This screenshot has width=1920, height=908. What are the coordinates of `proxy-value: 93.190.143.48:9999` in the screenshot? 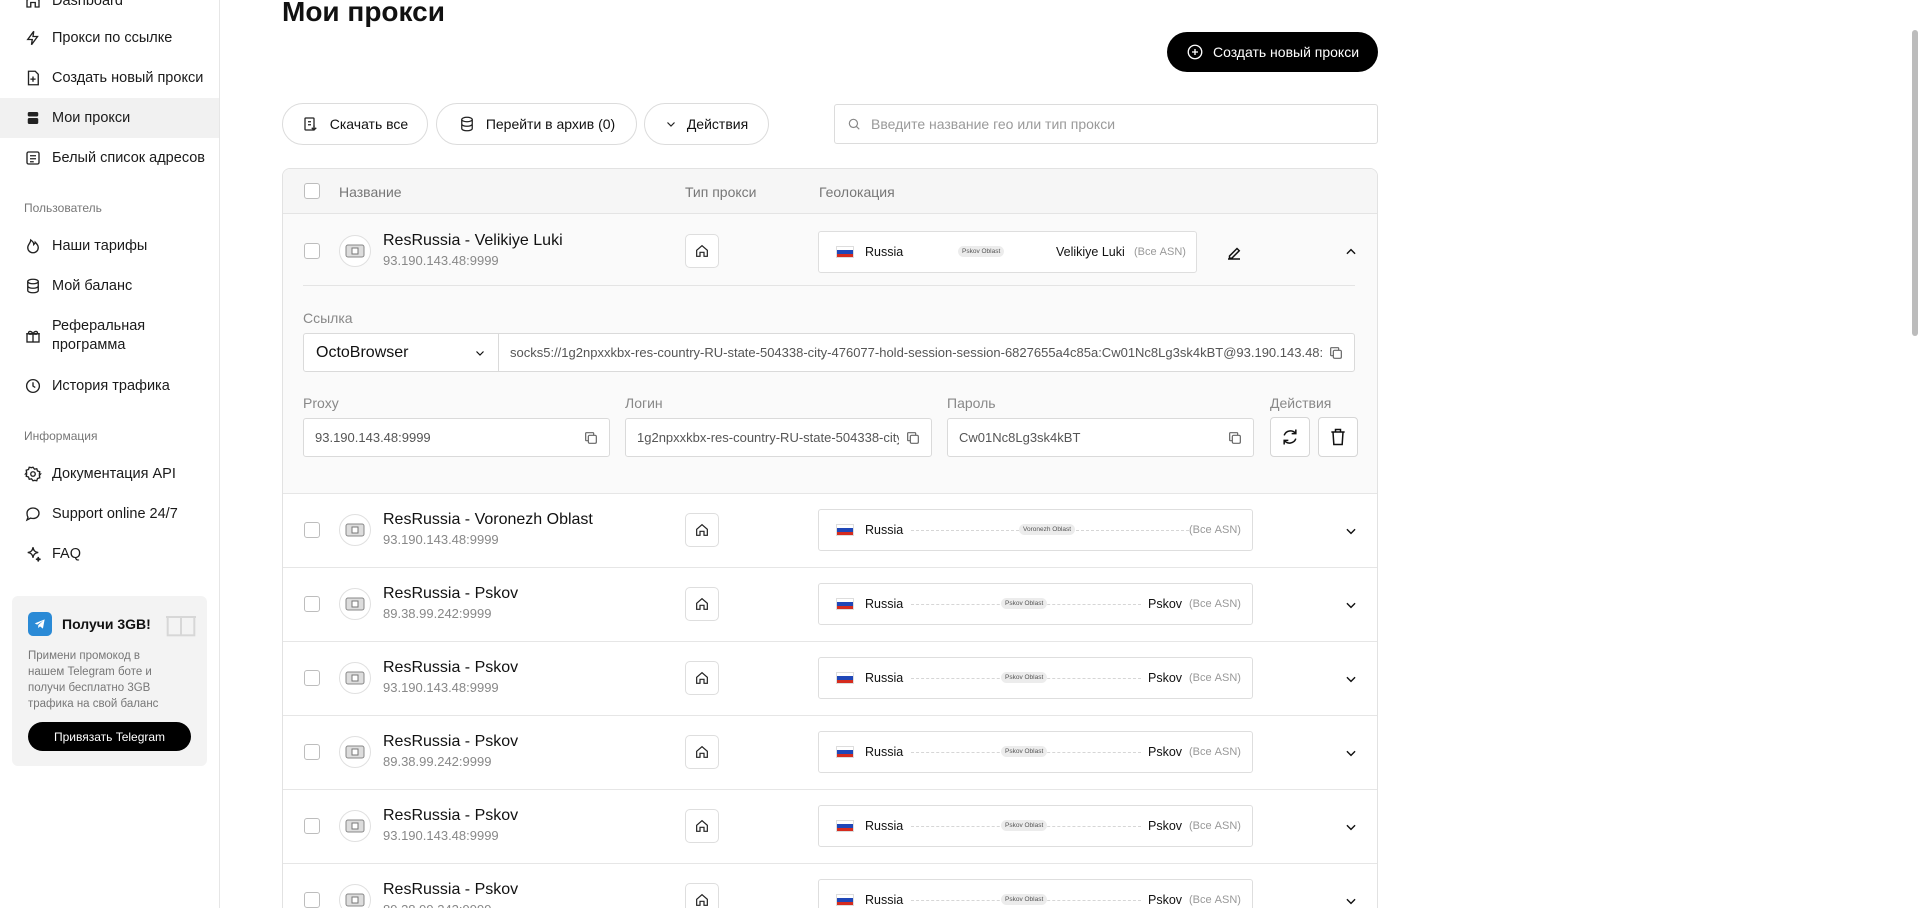 It's located at (373, 437).